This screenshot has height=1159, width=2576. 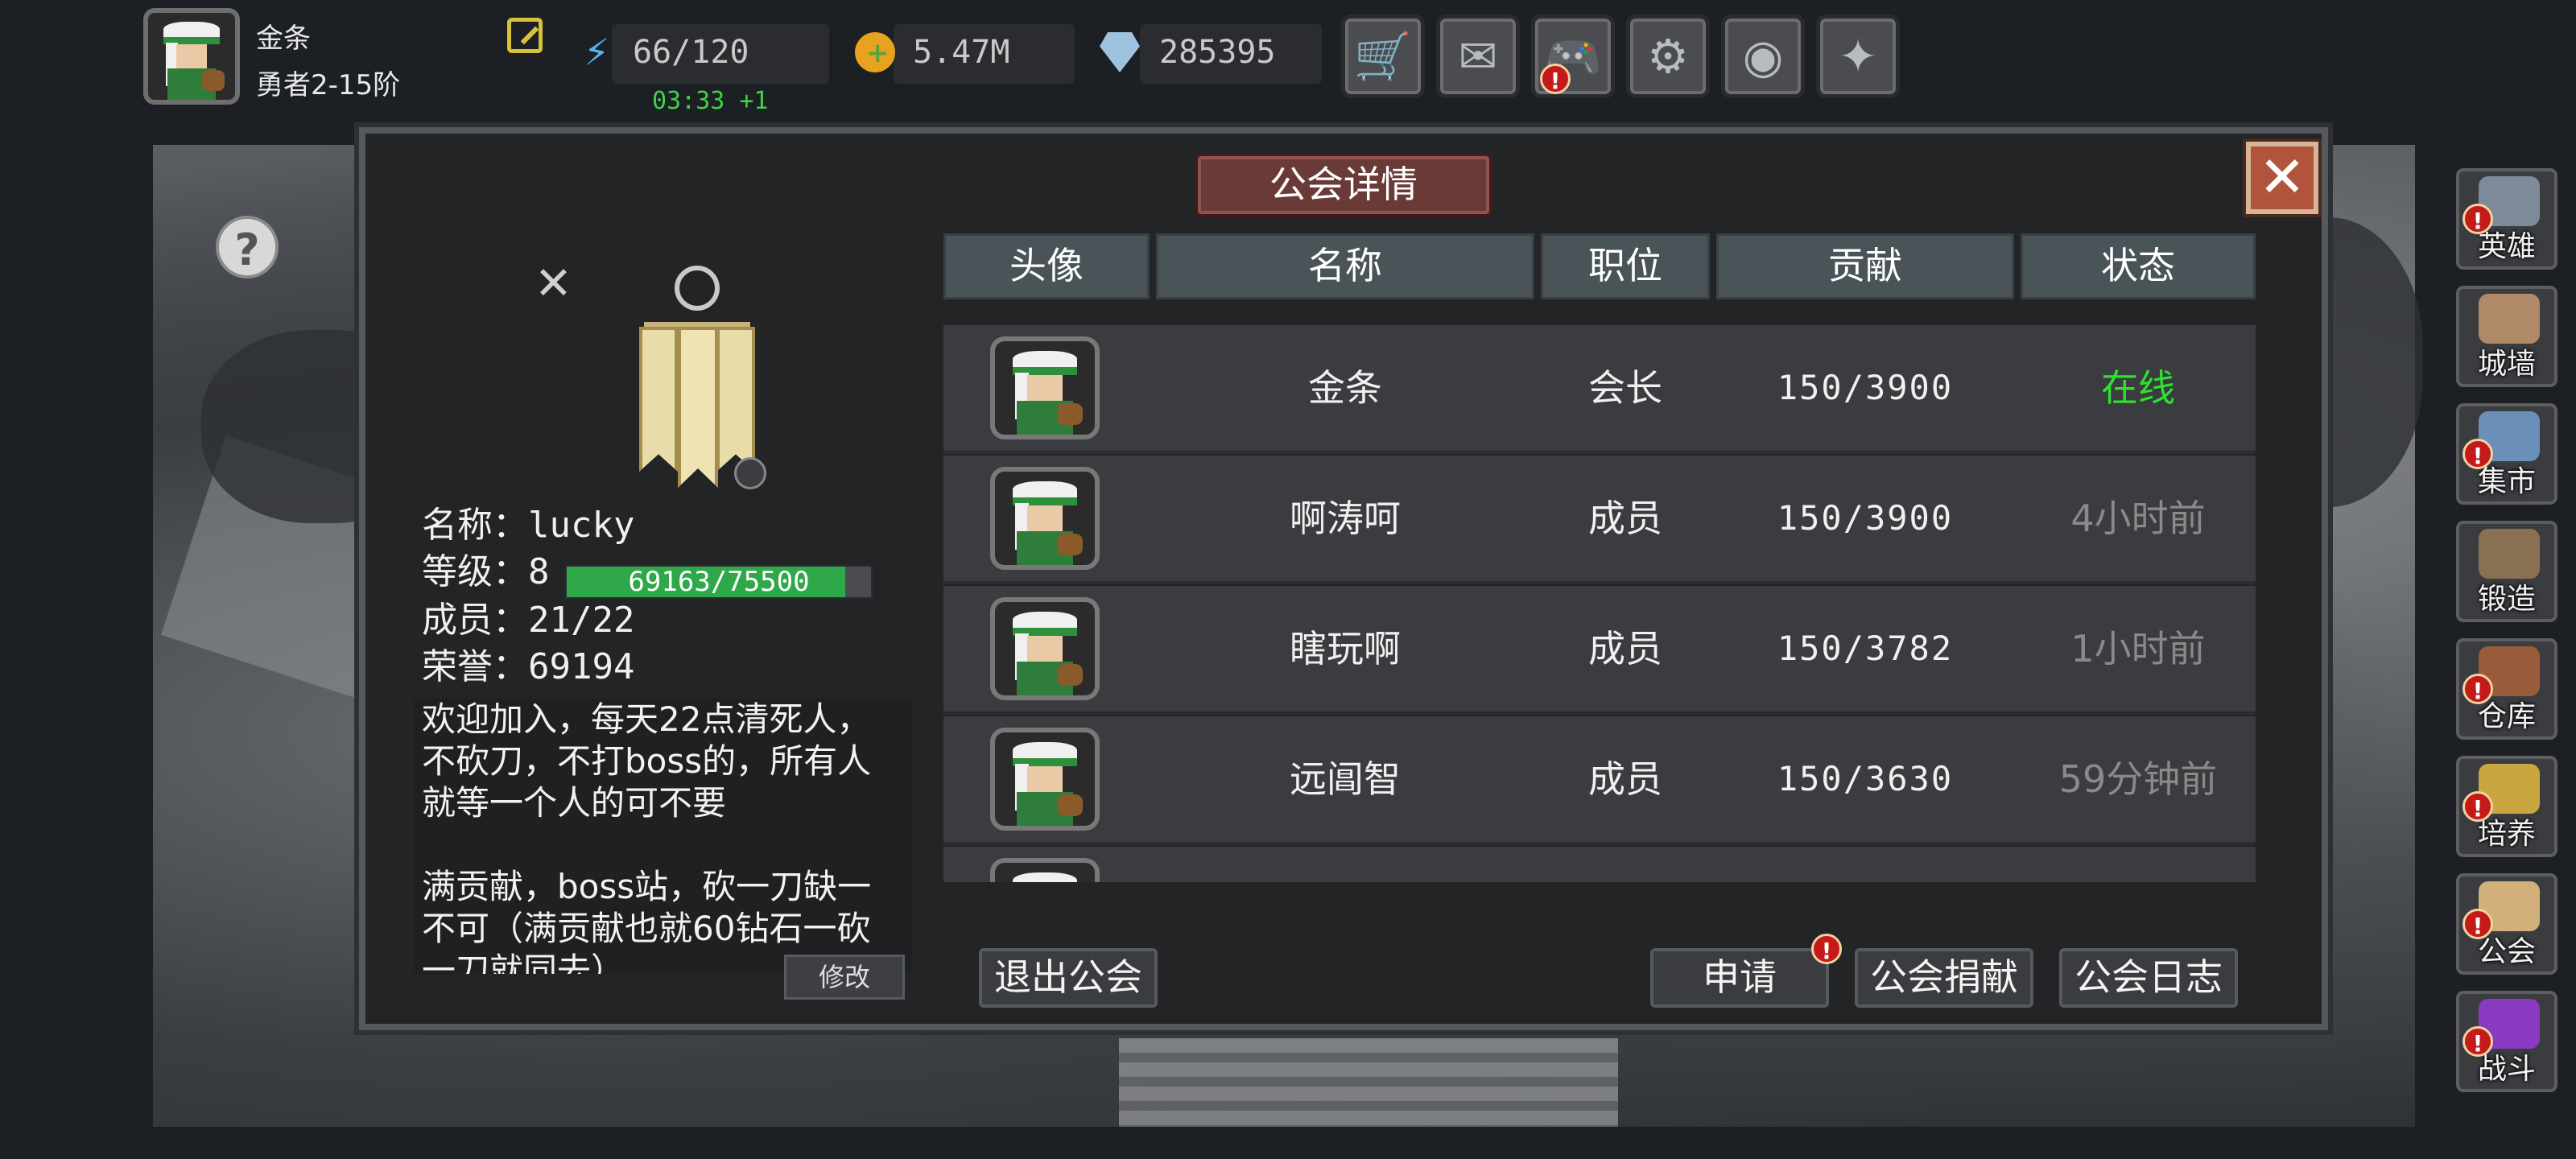 I want to click on modify-notice-button: 修改, so click(x=844, y=977).